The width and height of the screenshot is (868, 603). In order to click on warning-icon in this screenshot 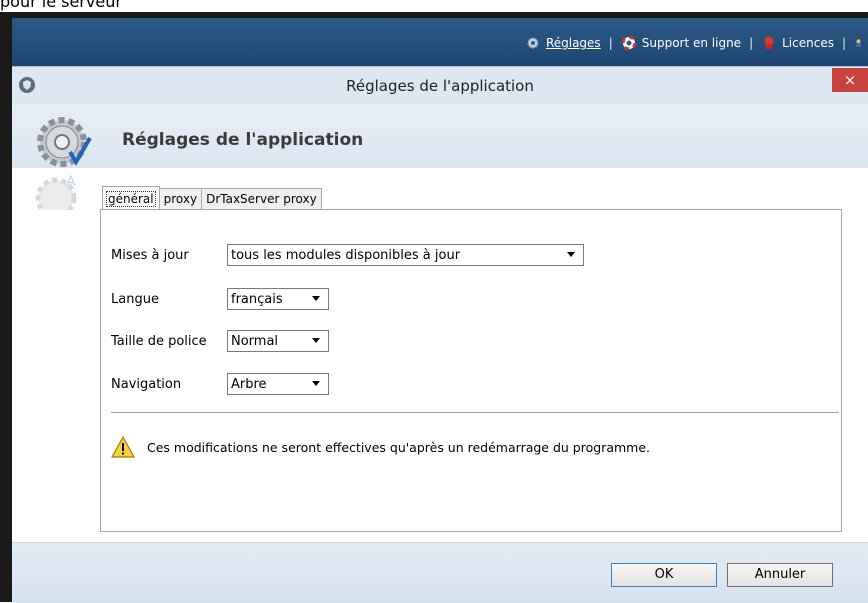, I will do `click(123, 447)`.